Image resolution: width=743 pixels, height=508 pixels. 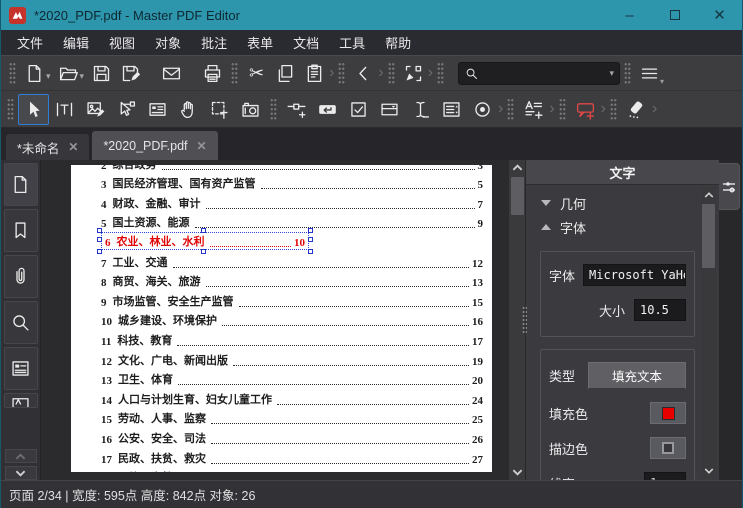 I want to click on scroll-down-button, so click(x=517, y=472).